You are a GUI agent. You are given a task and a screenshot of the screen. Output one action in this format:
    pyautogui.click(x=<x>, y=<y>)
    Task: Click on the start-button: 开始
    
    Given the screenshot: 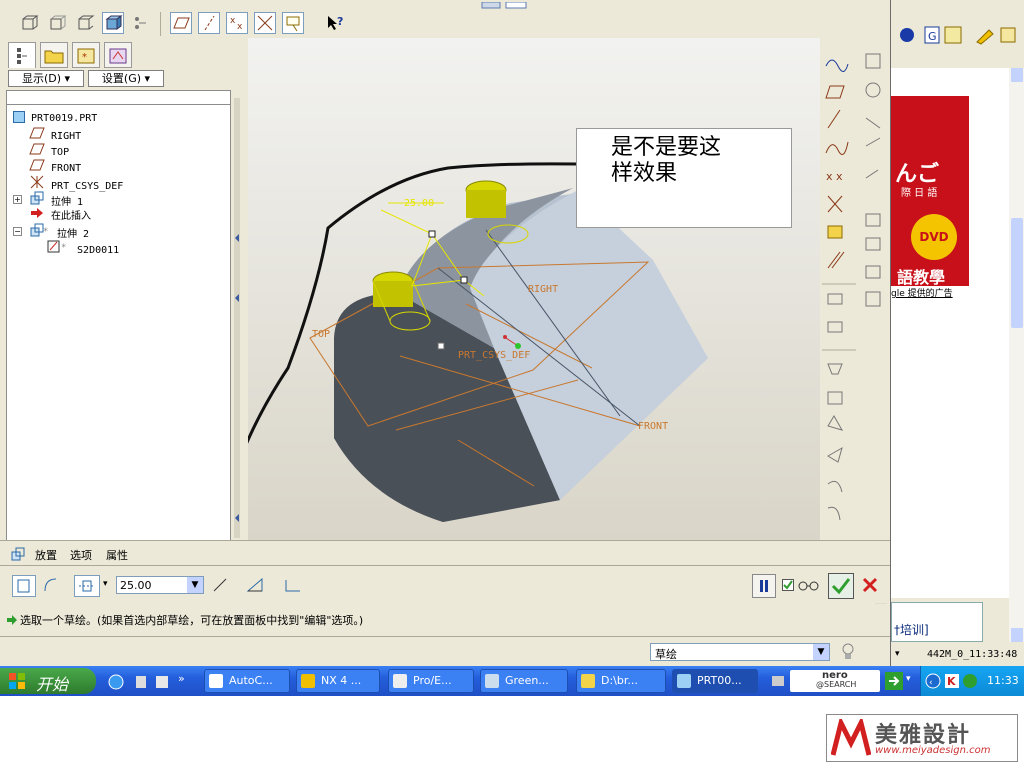 What is the action you would take?
    pyautogui.click(x=48, y=681)
    